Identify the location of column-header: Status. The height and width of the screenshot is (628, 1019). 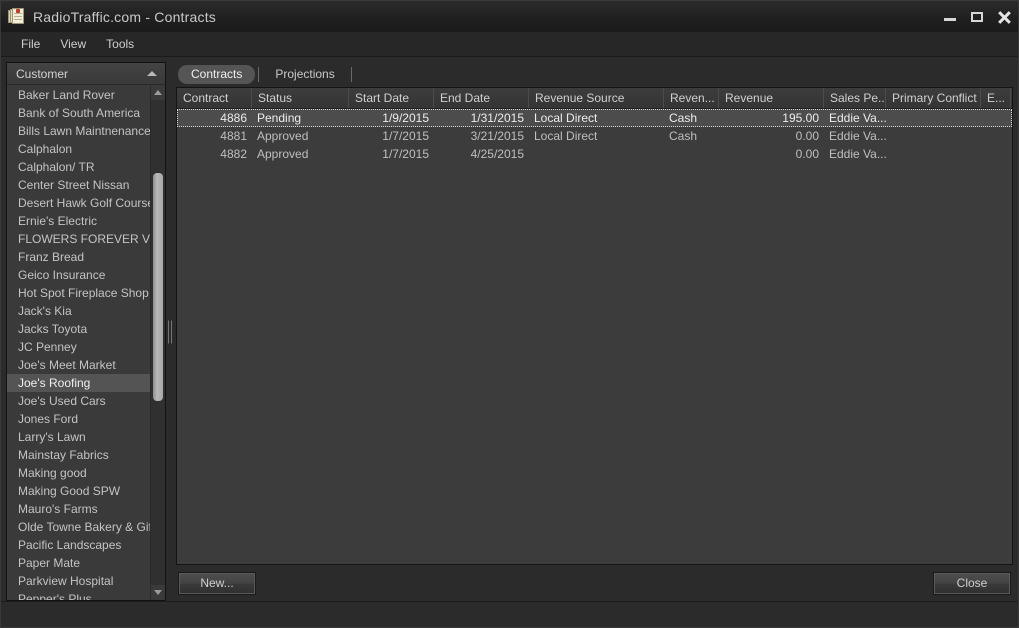
(300, 98).